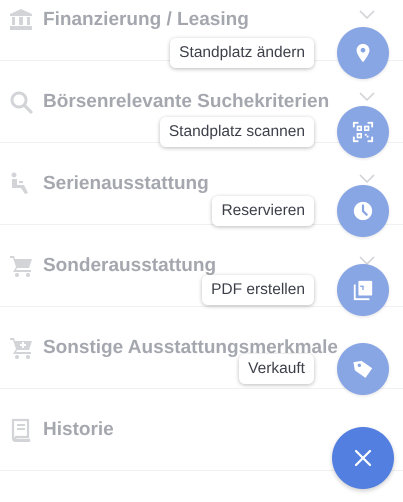 The width and height of the screenshot is (403, 502). Describe the element at coordinates (263, 211) in the screenshot. I see `action-label: Reservieren` at that location.